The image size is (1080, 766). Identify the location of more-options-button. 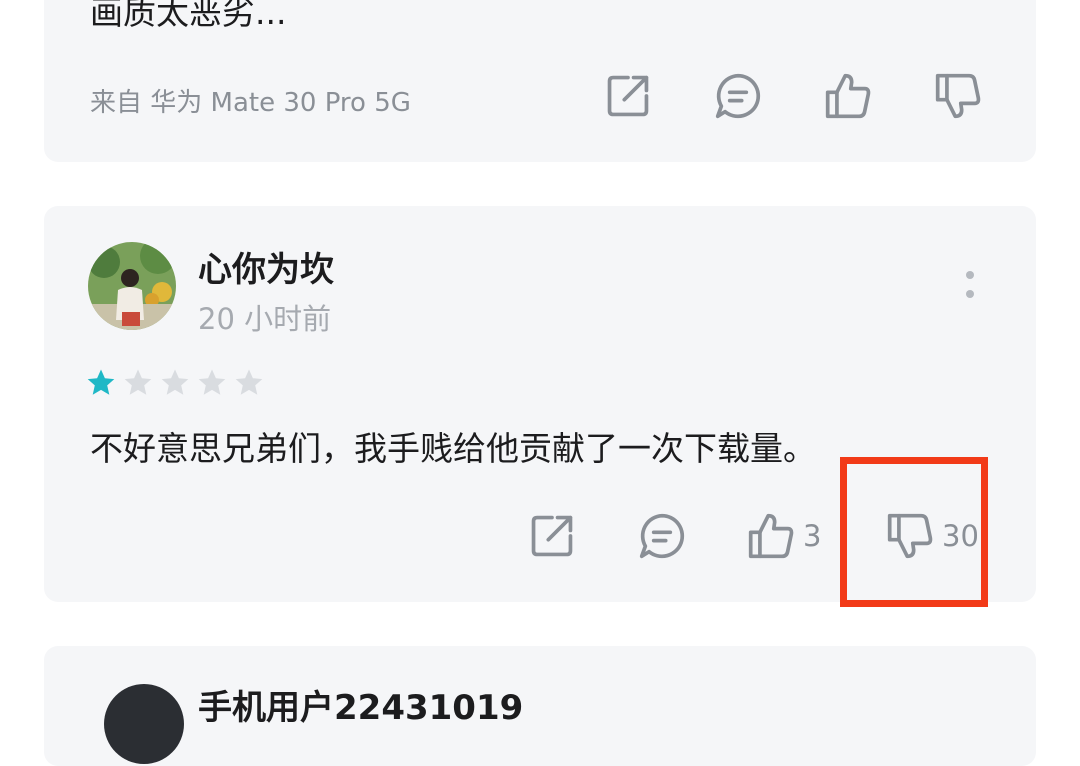
(970, 287).